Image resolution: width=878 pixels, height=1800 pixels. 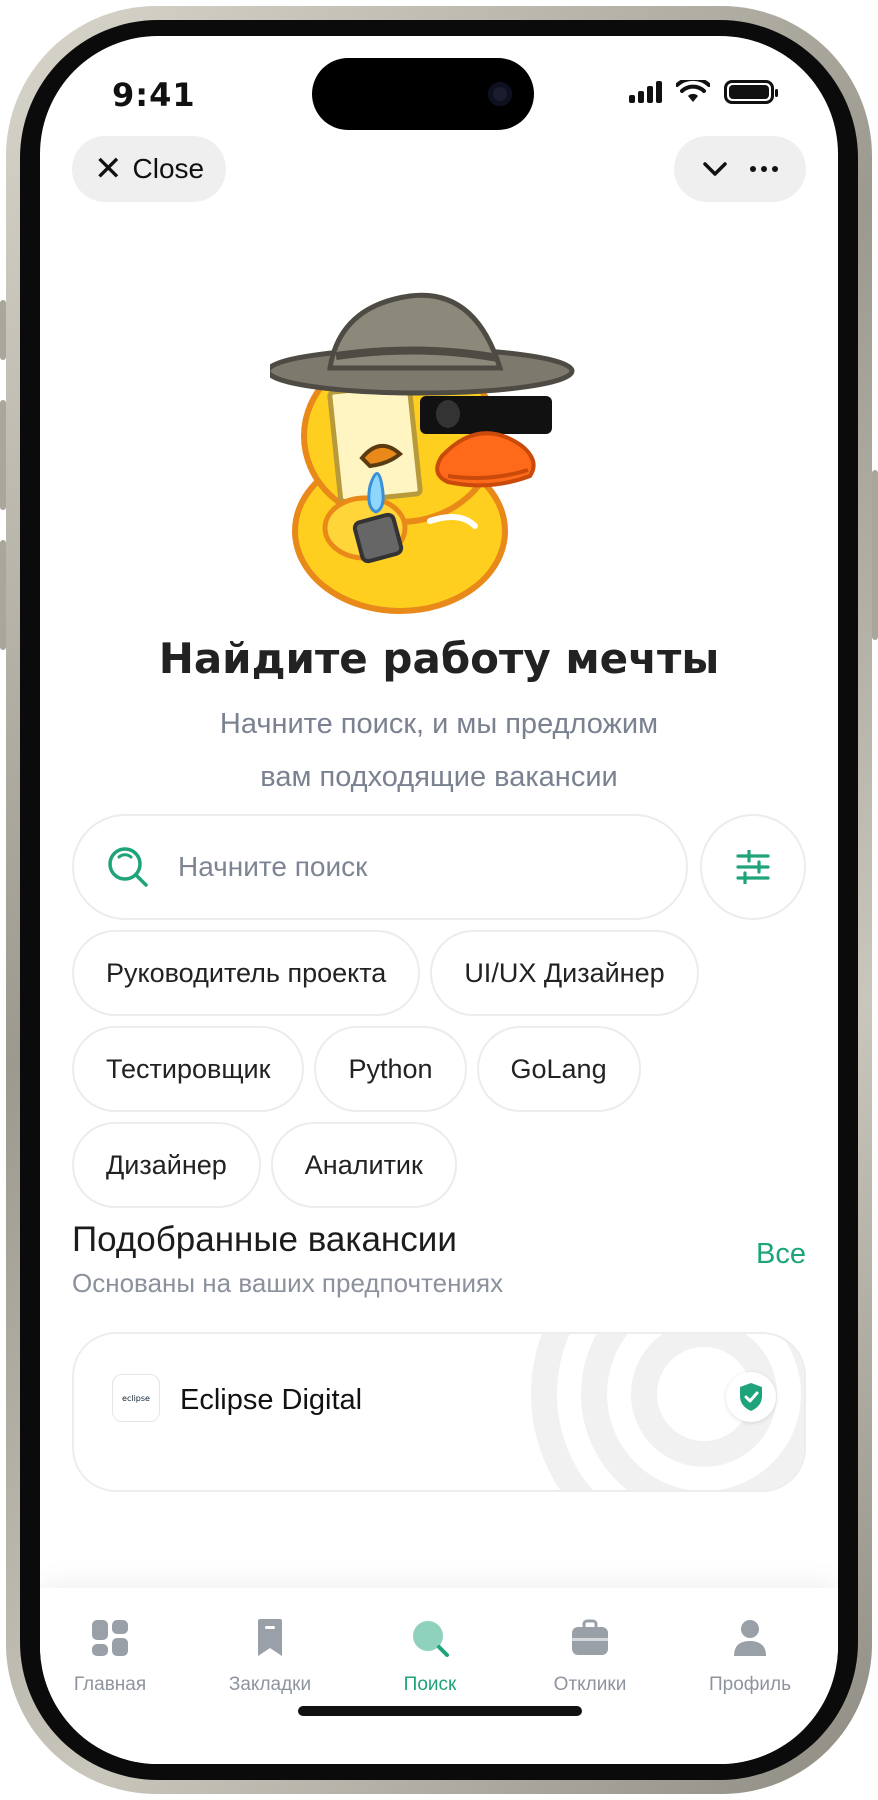 What do you see at coordinates (564, 973) in the screenshot?
I see `chip-ui-ux-designer: UI/UX Дизайнер` at bounding box center [564, 973].